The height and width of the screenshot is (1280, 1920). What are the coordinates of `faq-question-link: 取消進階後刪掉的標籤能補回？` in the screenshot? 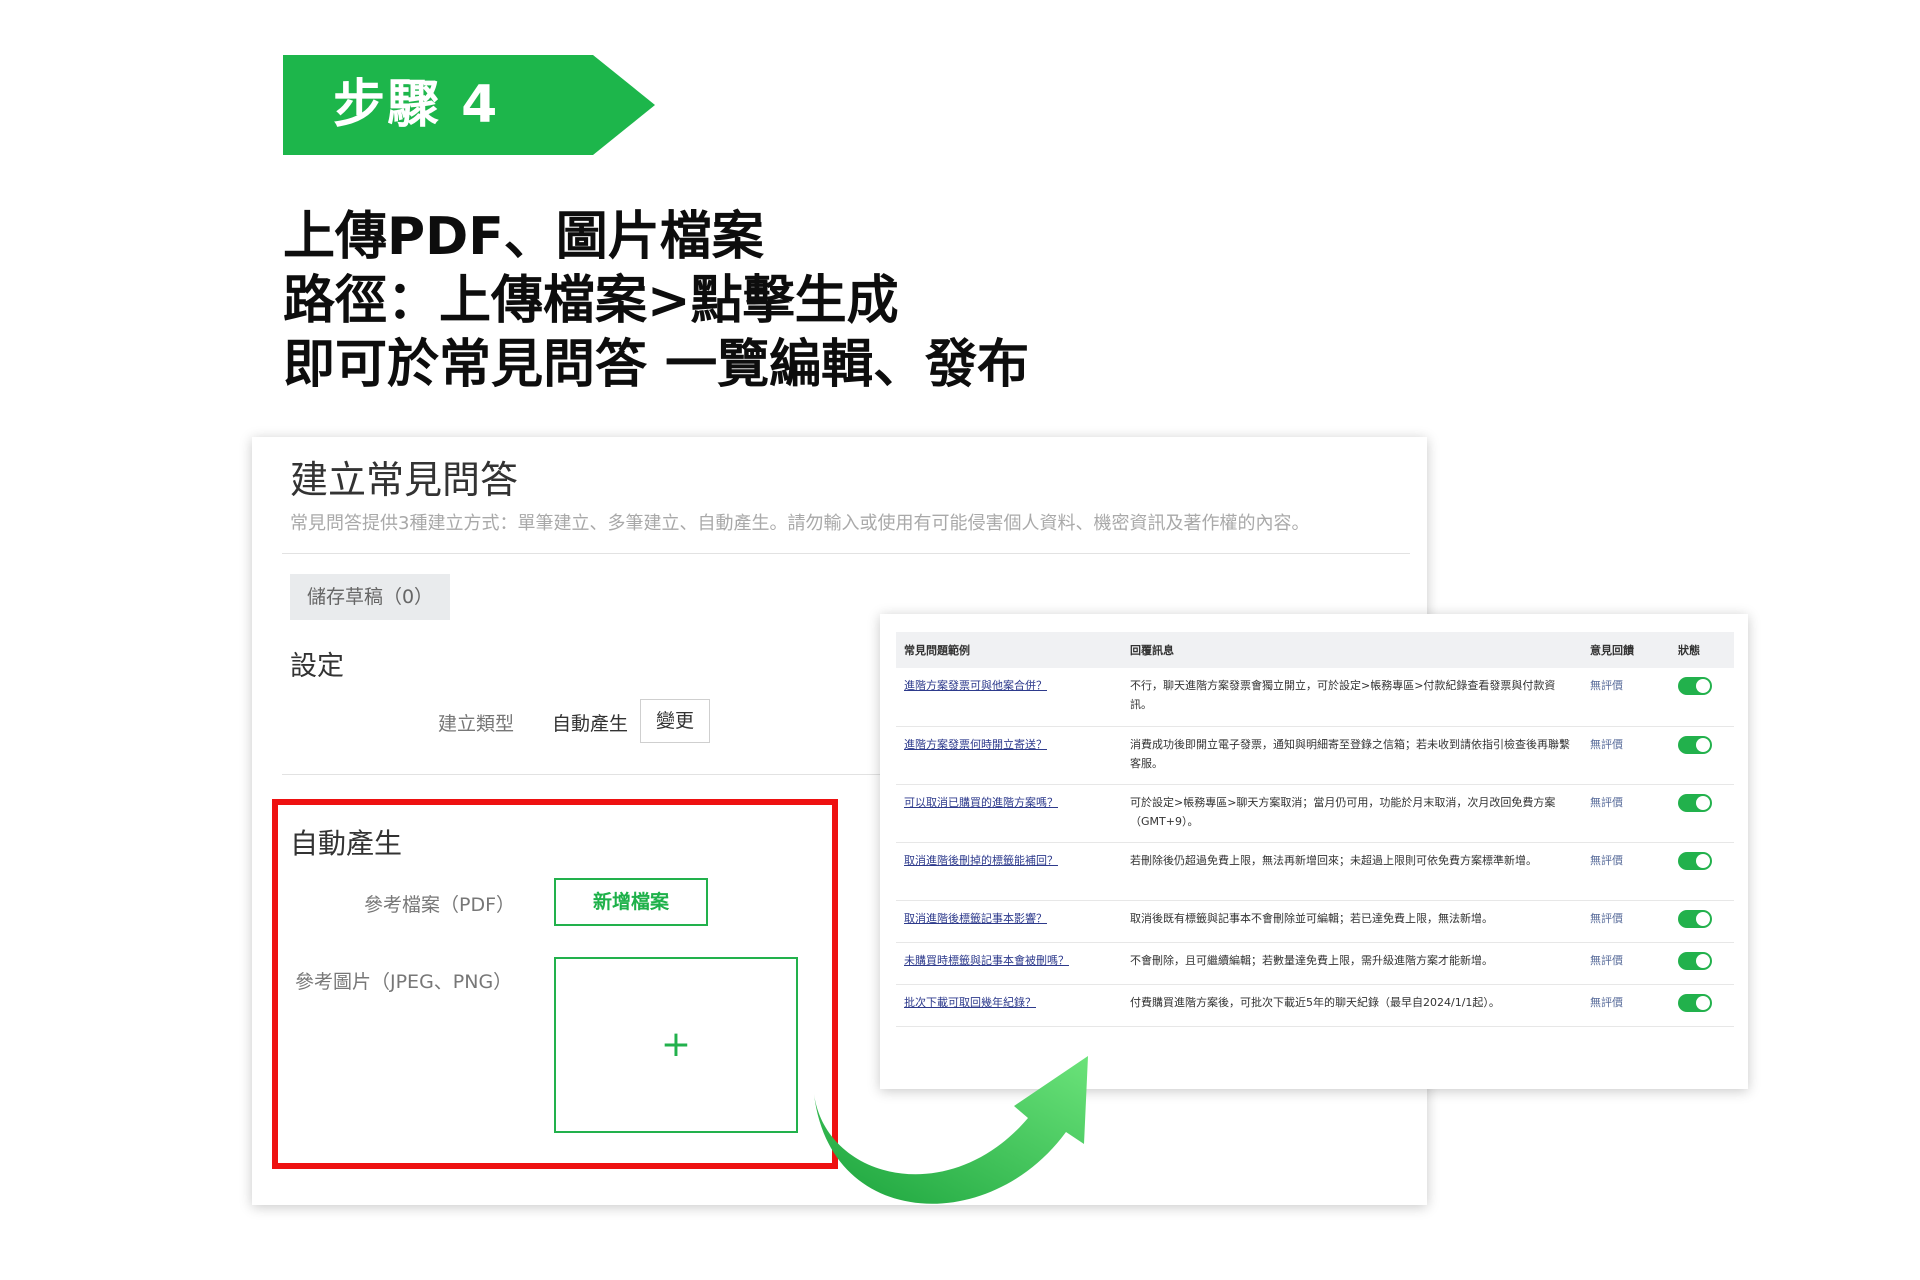 It's located at (981, 860).